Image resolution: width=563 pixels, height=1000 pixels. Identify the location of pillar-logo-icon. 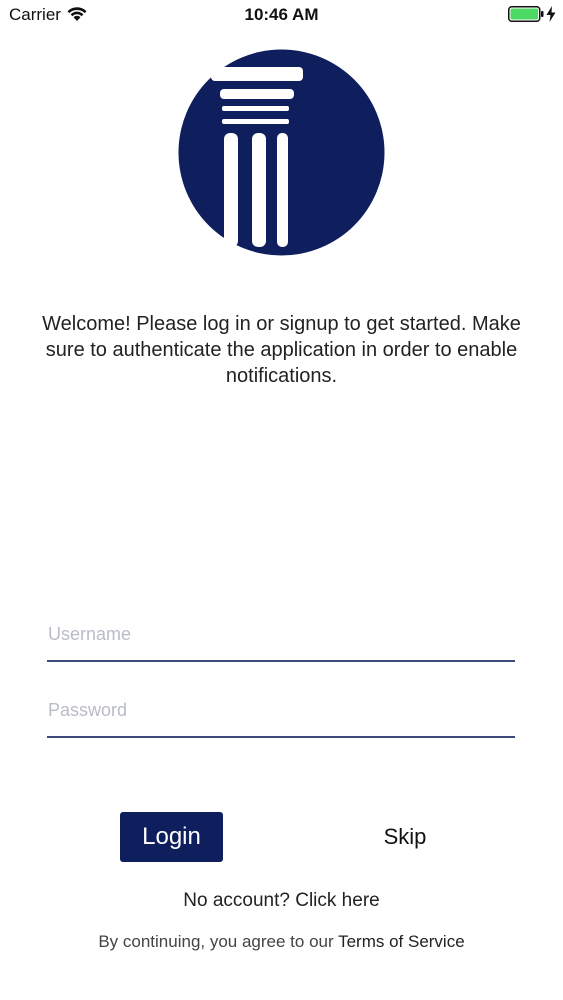
(281, 152).